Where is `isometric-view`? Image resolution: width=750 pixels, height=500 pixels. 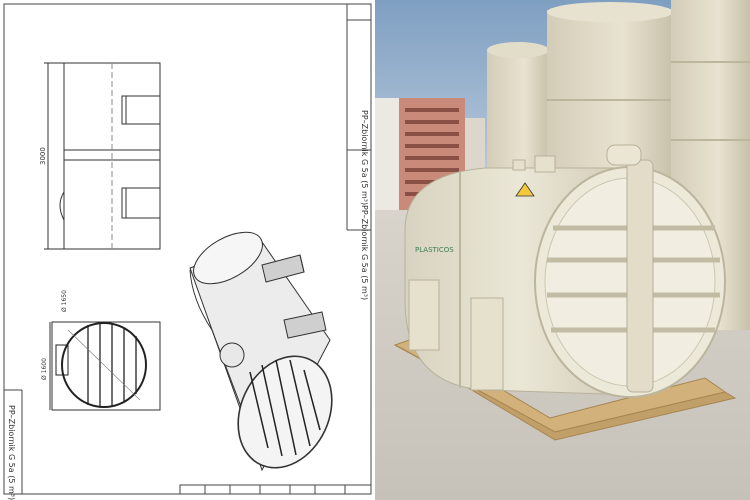
isometric-view is located at coordinates (261, 351).